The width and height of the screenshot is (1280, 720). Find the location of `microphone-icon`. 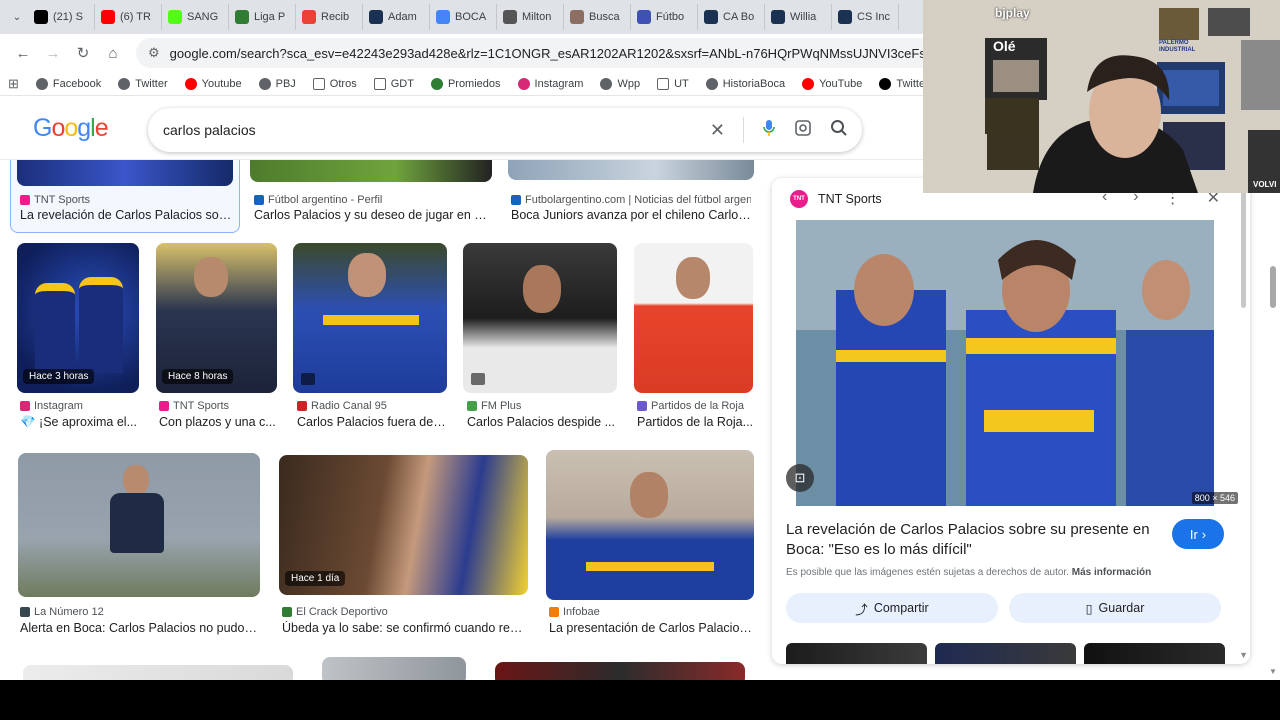

microphone-icon is located at coordinates (769, 130).